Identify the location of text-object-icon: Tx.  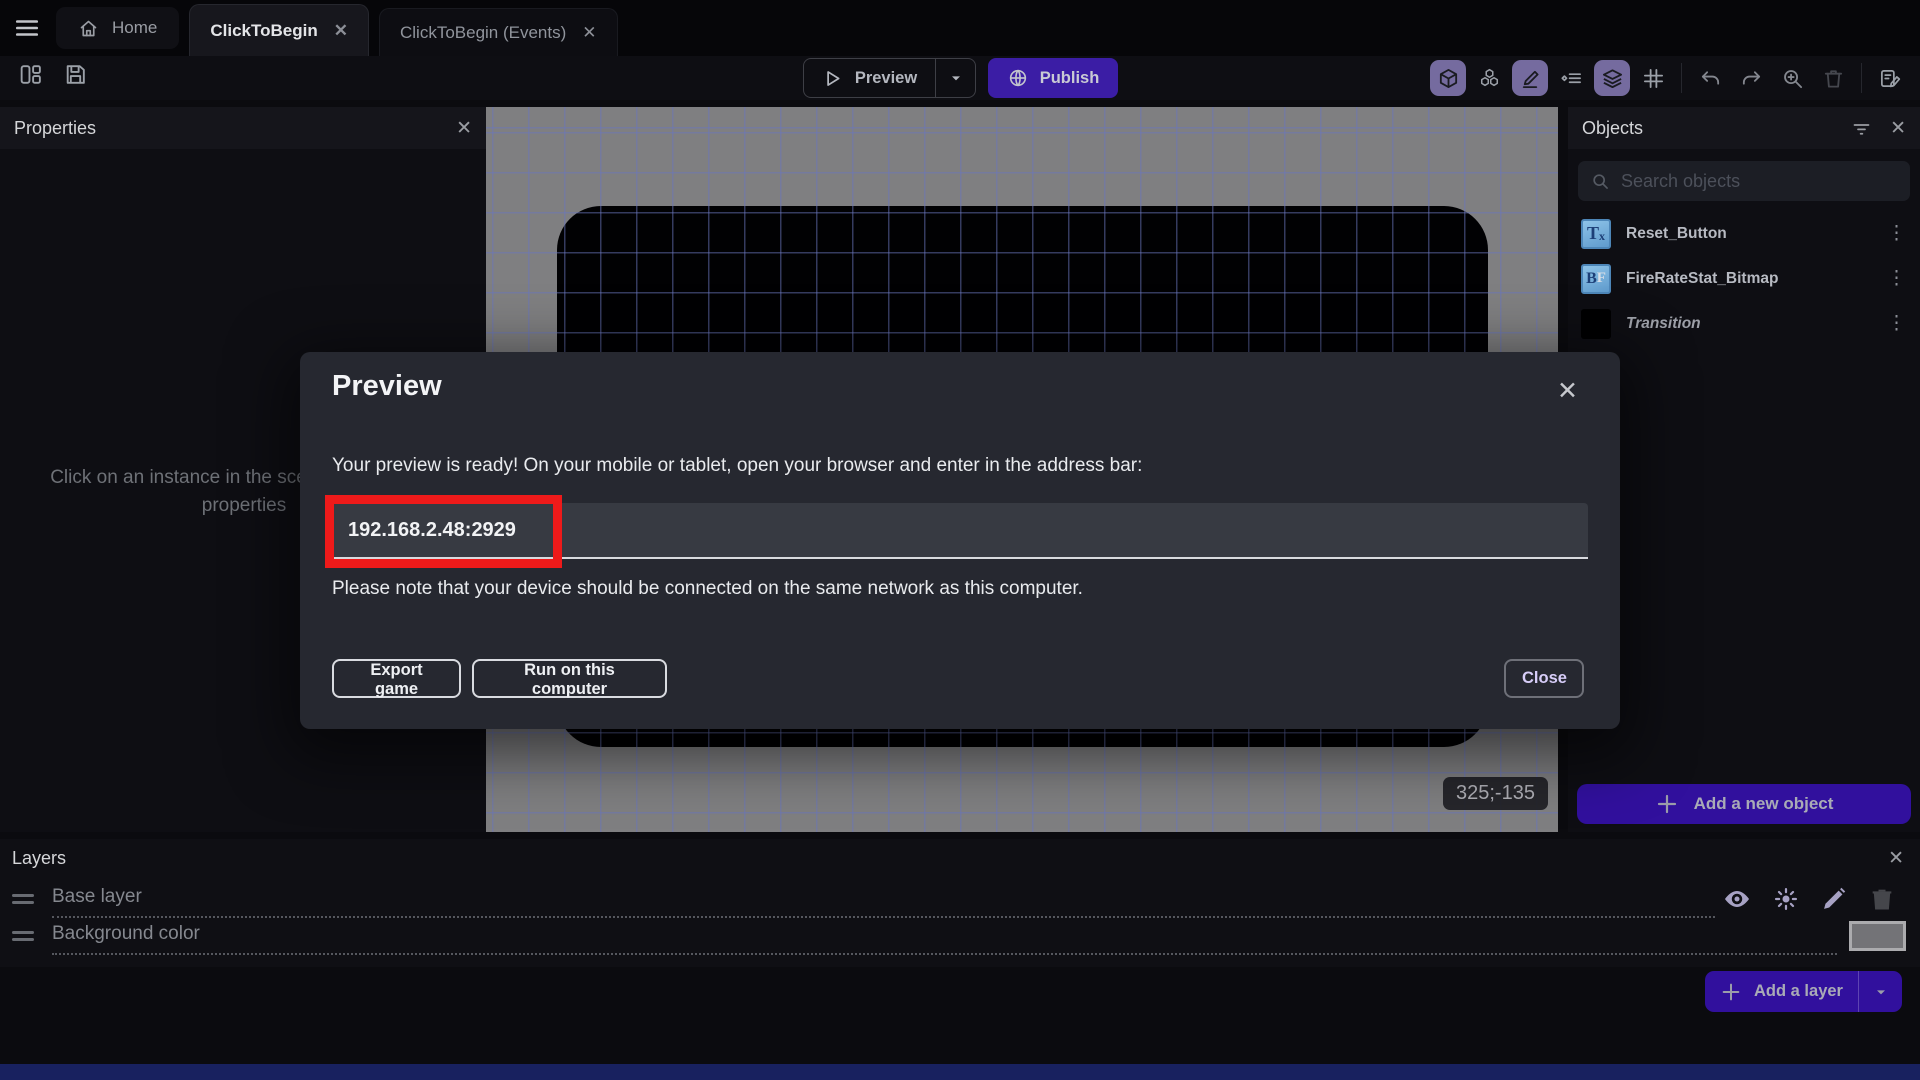
(1596, 233).